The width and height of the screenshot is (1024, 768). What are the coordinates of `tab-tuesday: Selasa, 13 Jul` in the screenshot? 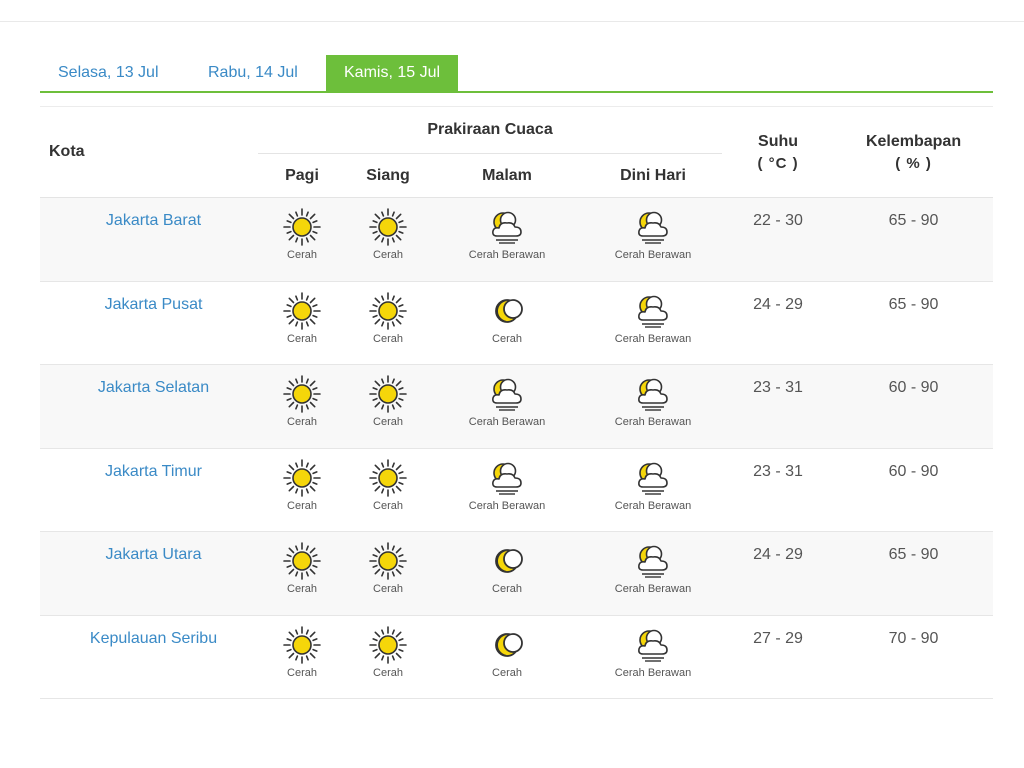 It's located at (108, 73).